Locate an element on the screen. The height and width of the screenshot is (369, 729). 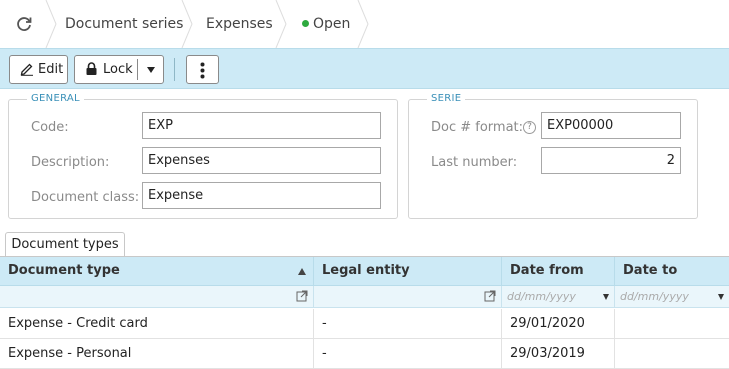
edit-button: Edit is located at coordinates (38, 69).